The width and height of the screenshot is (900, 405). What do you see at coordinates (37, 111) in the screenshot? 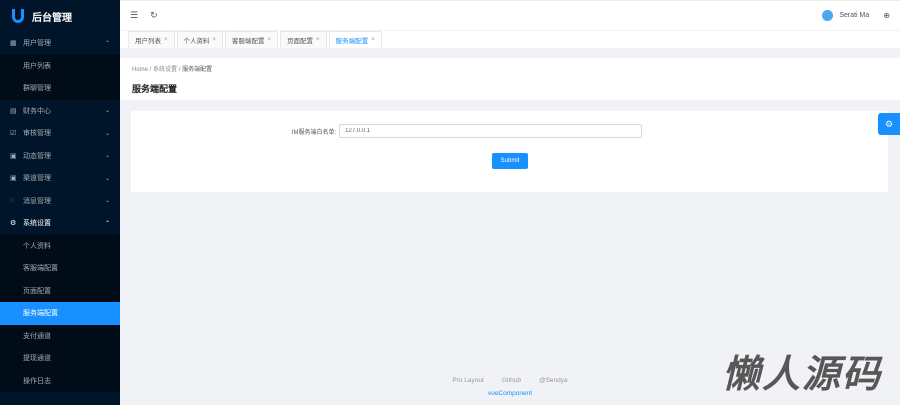
I see `sidebar-item-label: 财务中心` at bounding box center [37, 111].